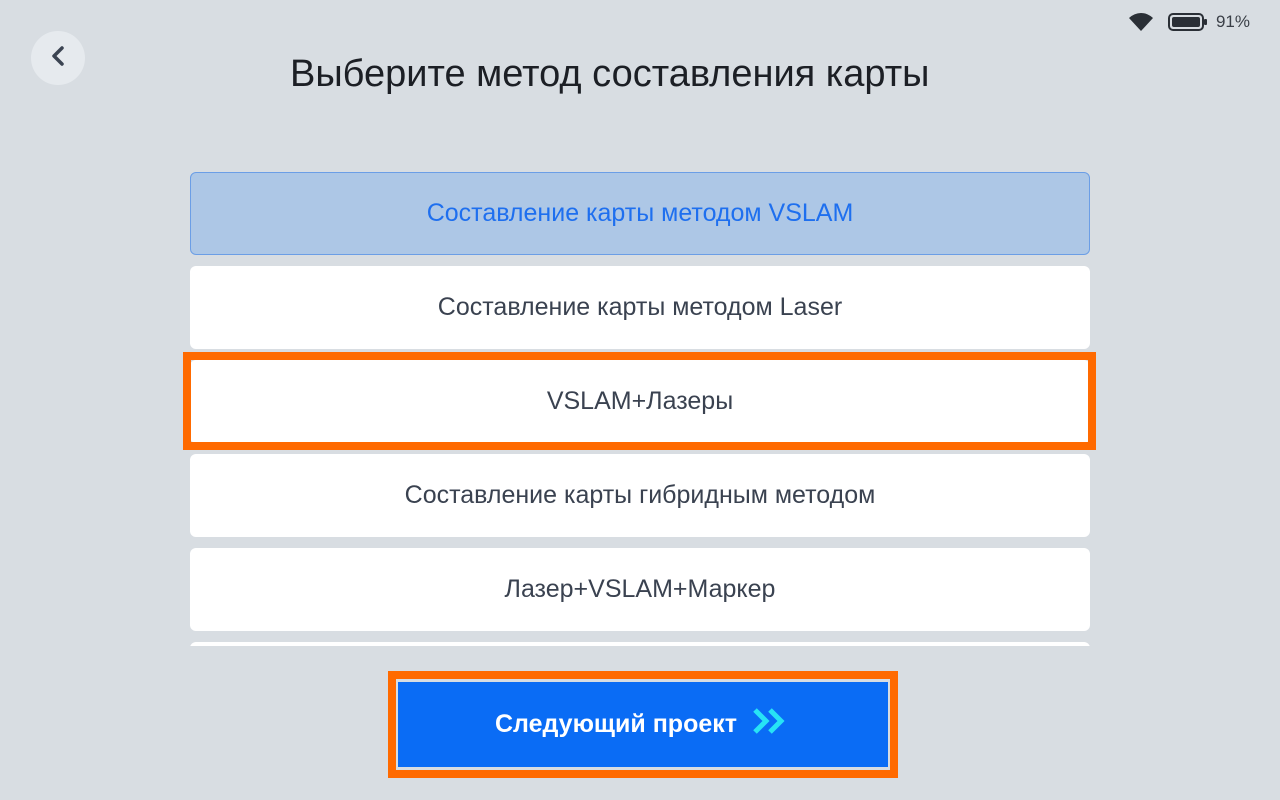 Image resolution: width=1280 pixels, height=800 pixels. I want to click on back-button, so click(58, 58).